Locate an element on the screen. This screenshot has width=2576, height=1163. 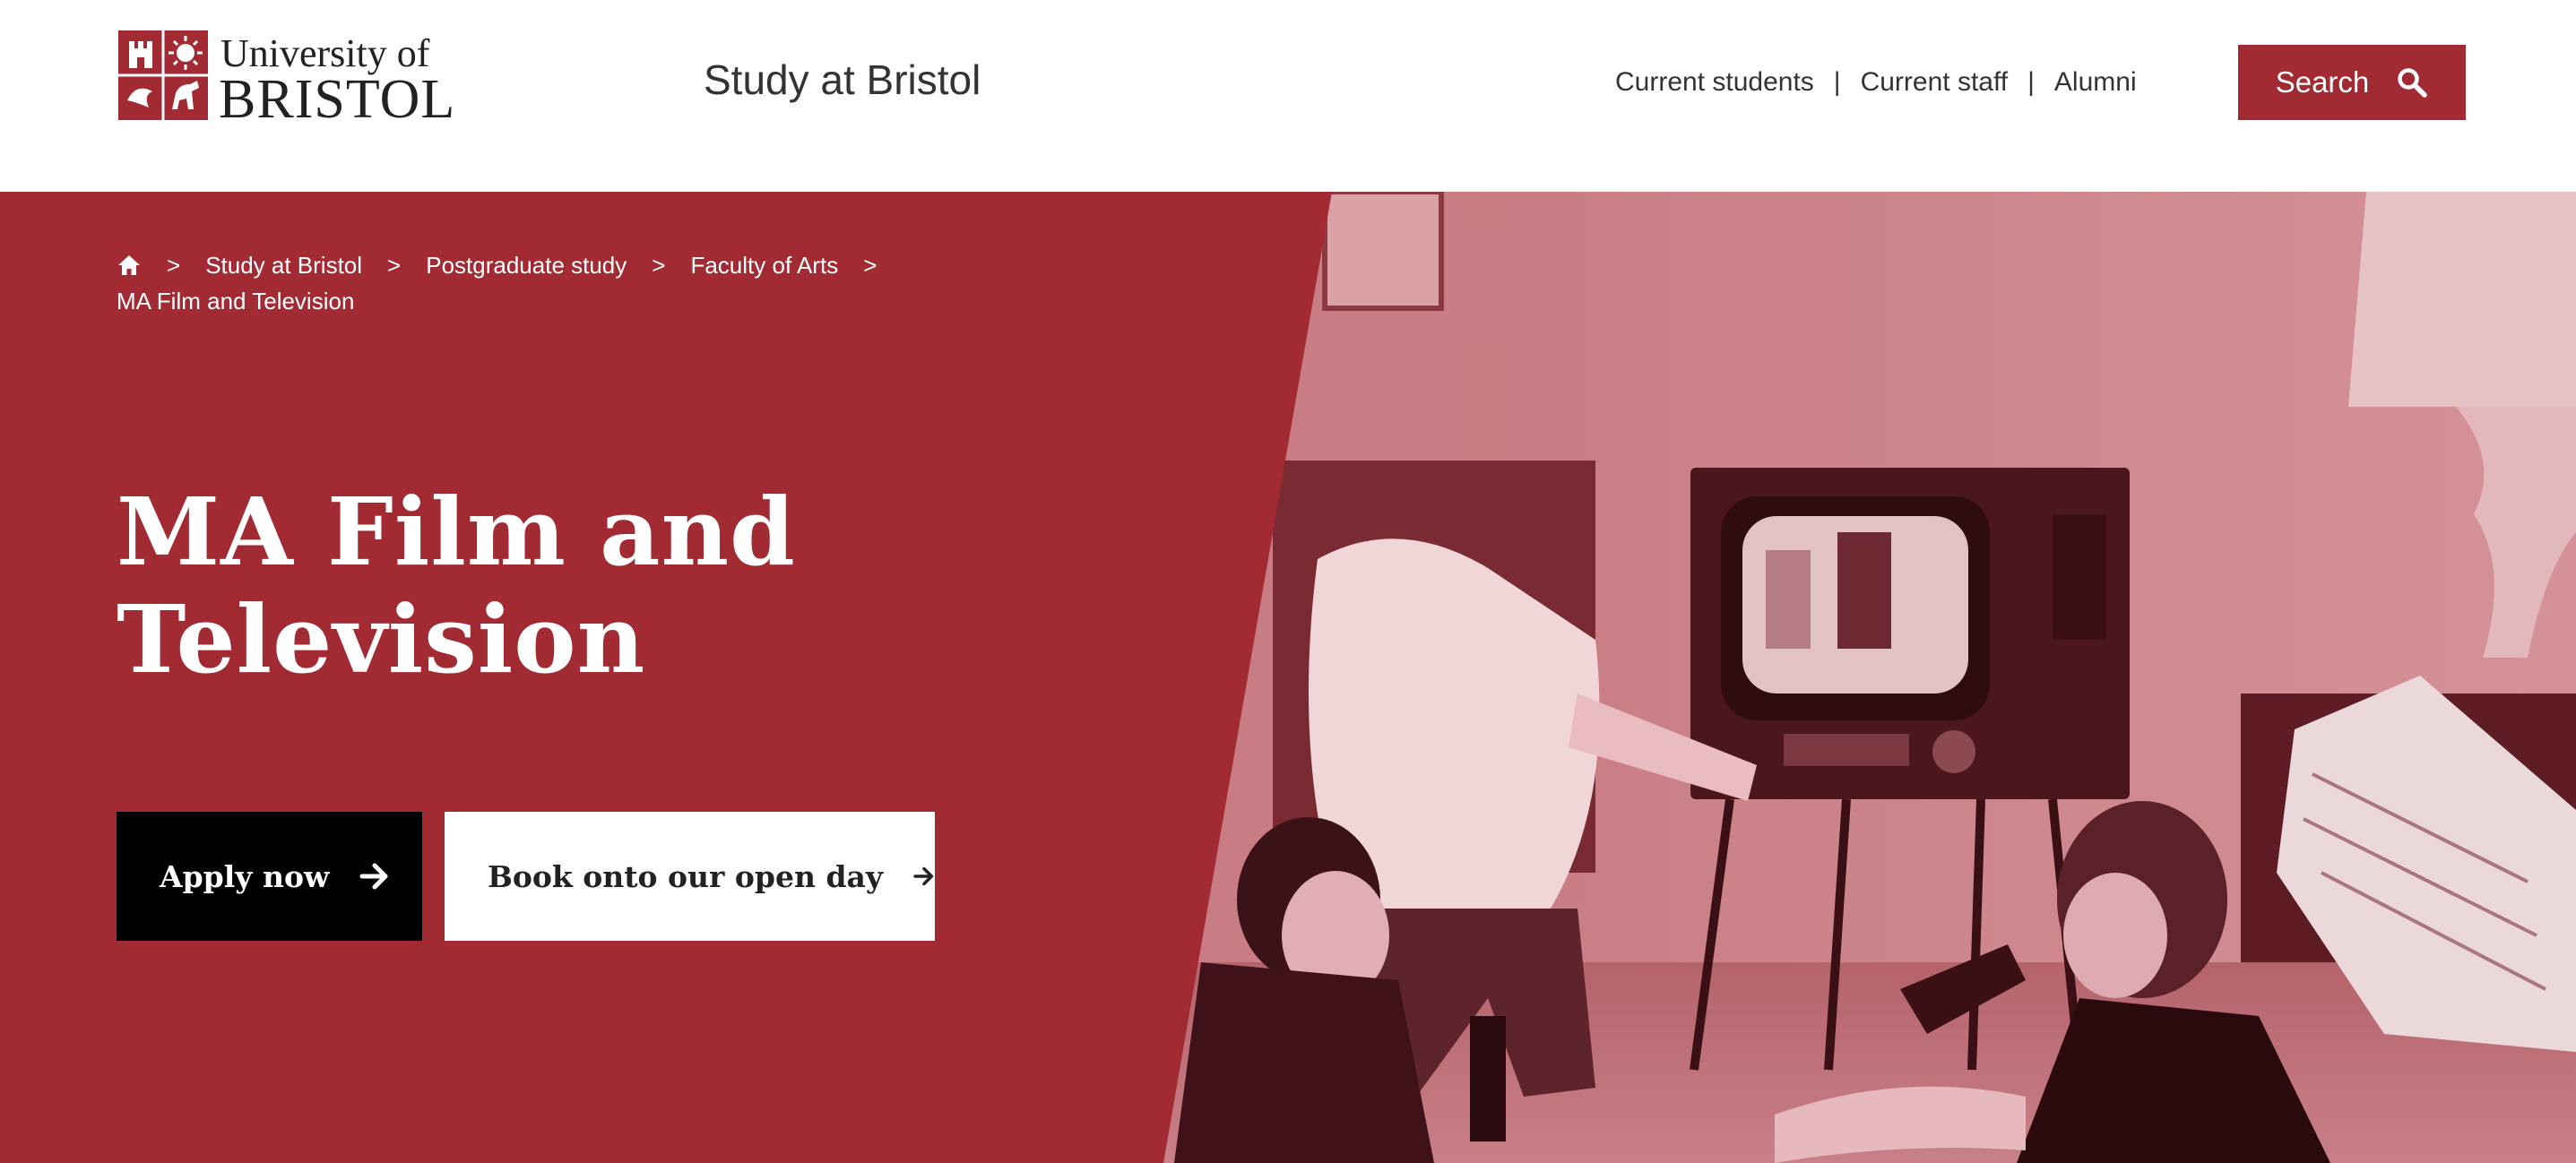
apply-now-button: Apply now is located at coordinates (269, 876).